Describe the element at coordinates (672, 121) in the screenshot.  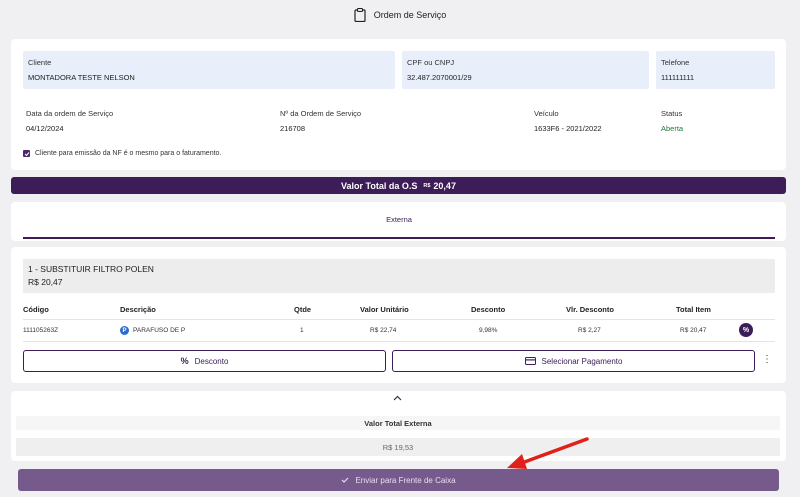
I see `status-field: Status Aberta` at that location.